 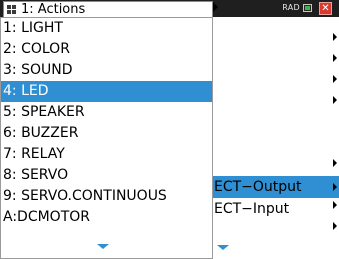 What do you see at coordinates (106, 49) in the screenshot?
I see `menu-item-color: 2: COLOR` at bounding box center [106, 49].